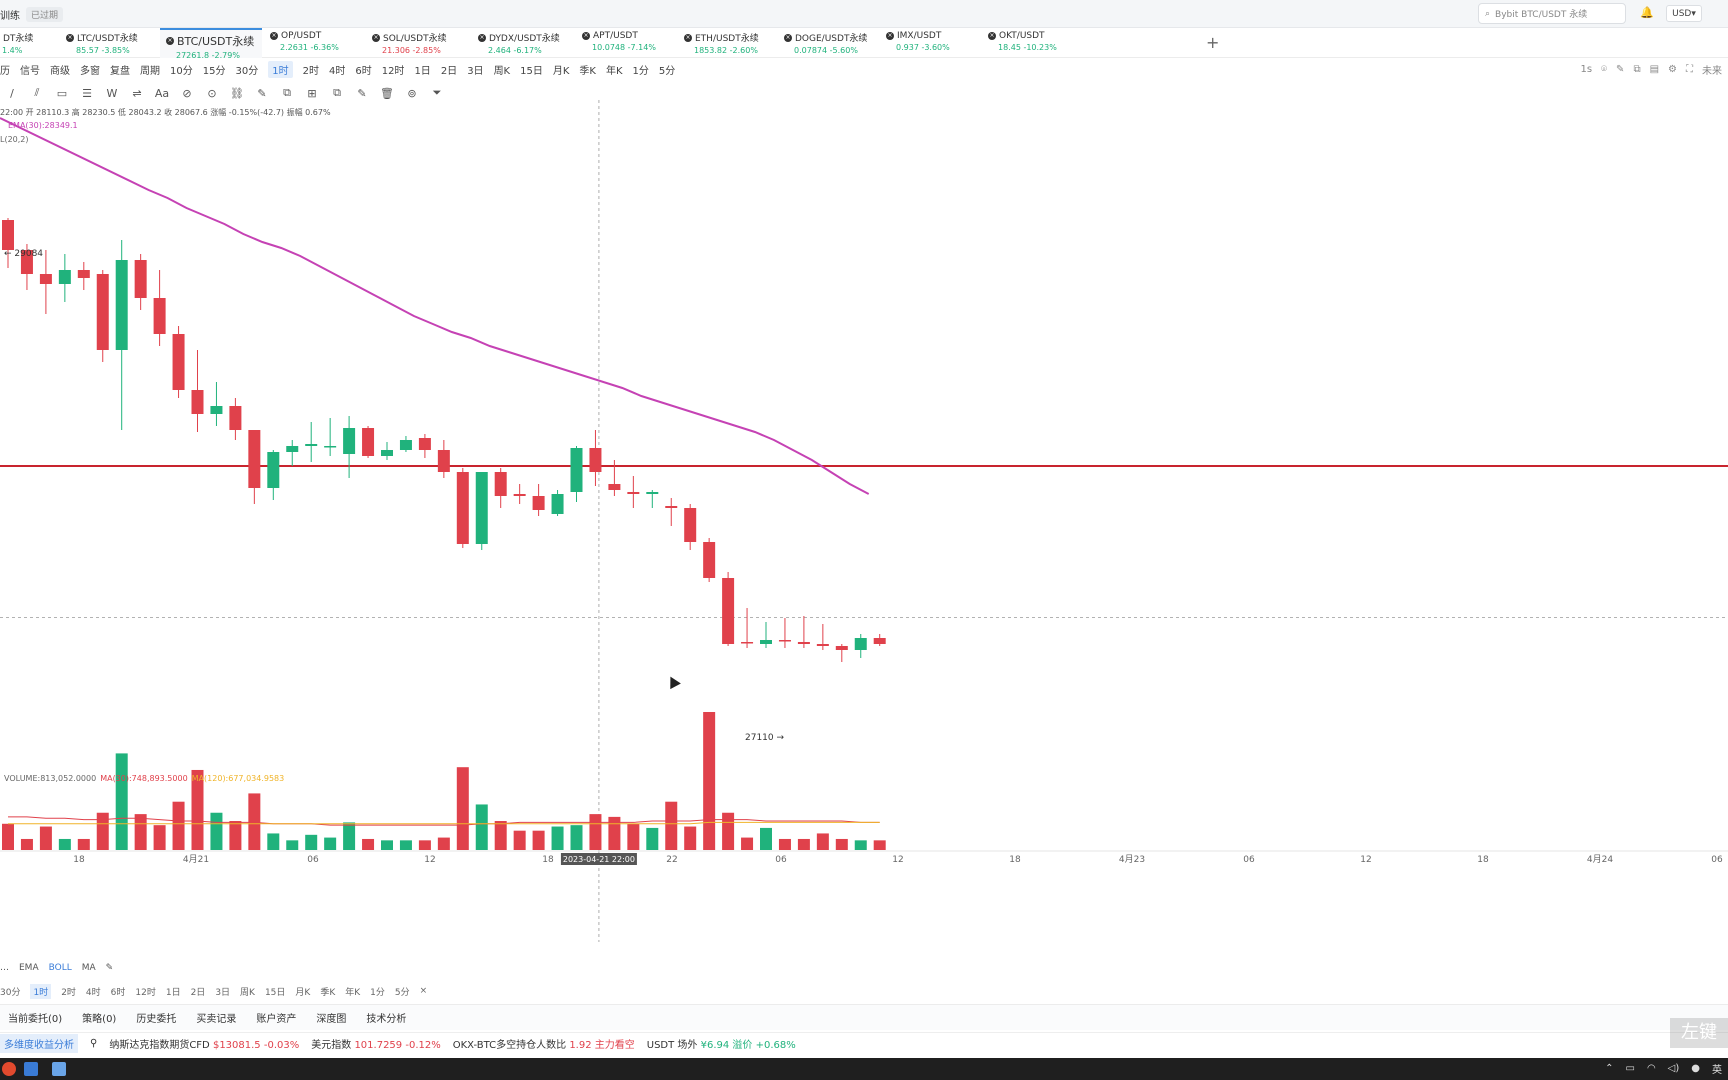 The height and width of the screenshot is (1080, 1728). I want to click on browser-icon, so click(9, 1069).